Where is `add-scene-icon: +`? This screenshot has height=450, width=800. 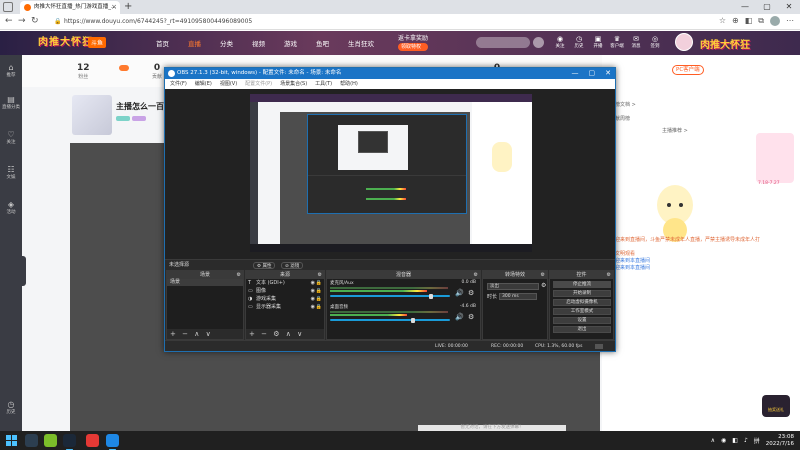 add-scene-icon: + is located at coordinates (173, 334).